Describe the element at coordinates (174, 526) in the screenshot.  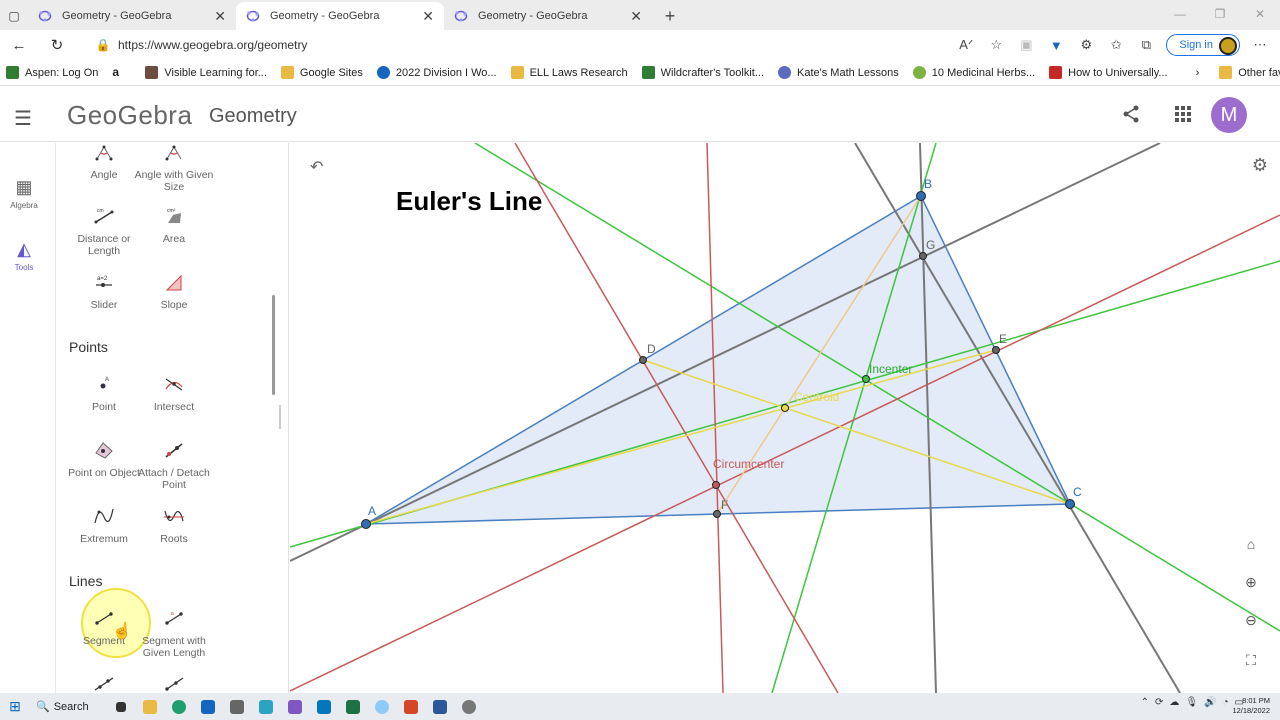
I see `tool-roots: Roots` at that location.